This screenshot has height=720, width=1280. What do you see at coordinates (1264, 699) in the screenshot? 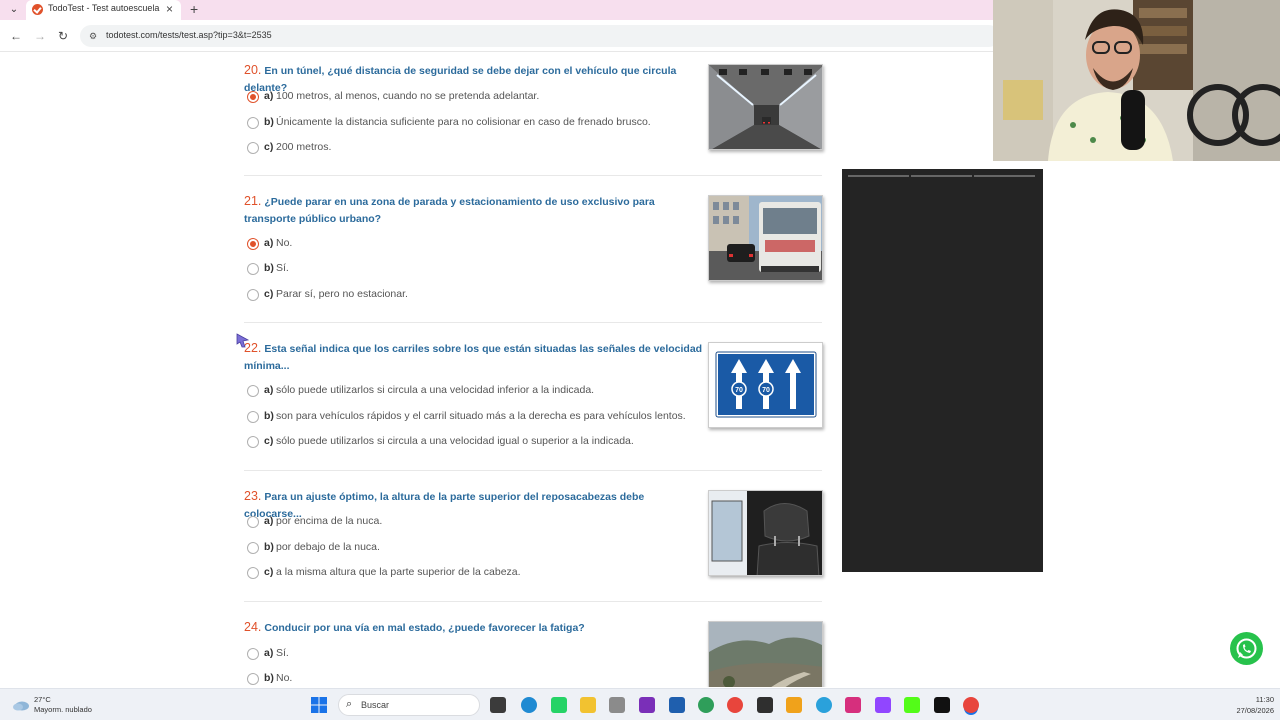
I see `time-text: 11:30` at bounding box center [1264, 699].